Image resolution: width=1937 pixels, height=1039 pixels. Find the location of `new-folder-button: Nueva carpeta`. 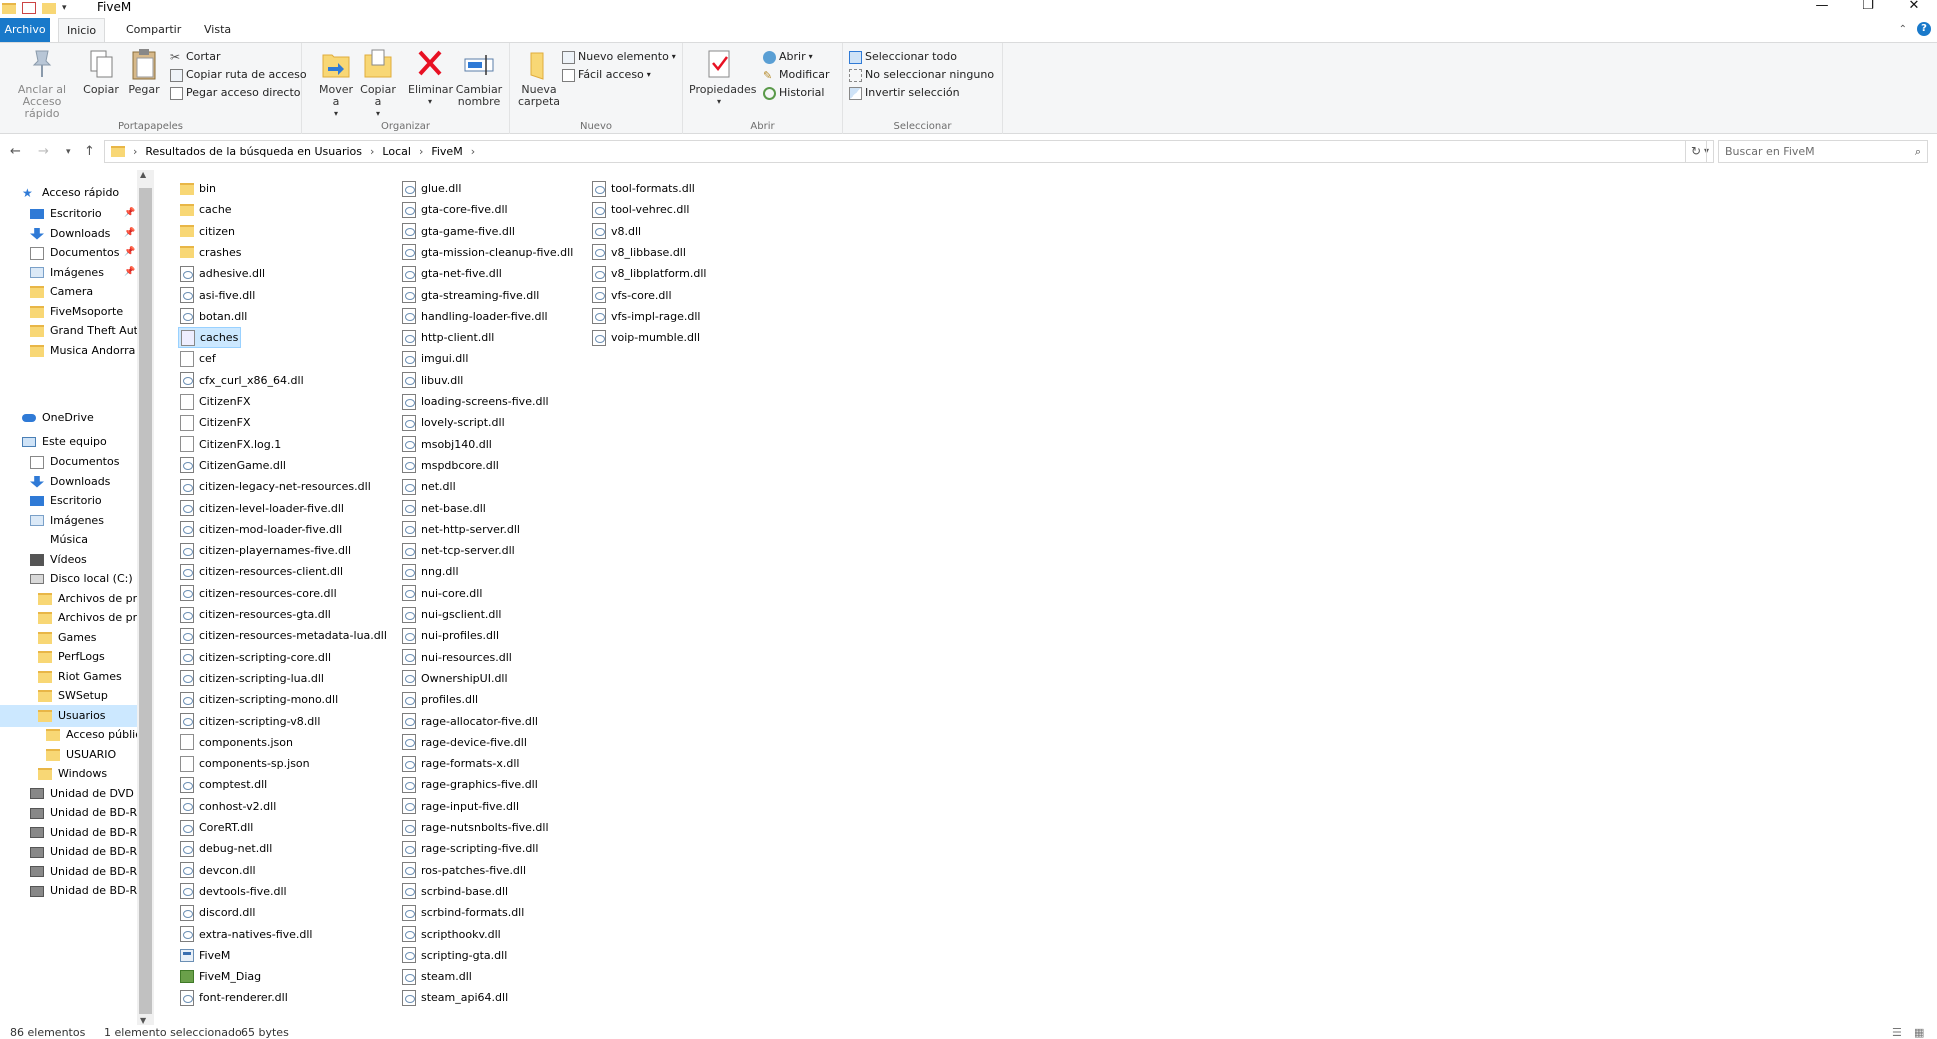

new-folder-button: Nueva carpeta is located at coordinates (539, 77).